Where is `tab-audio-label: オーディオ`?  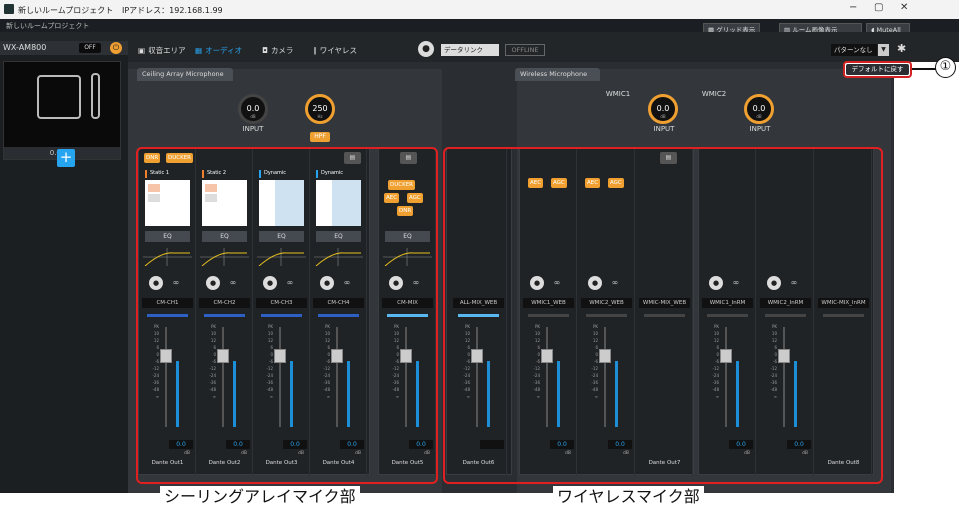 tab-audio-label: オーディオ is located at coordinates (224, 50).